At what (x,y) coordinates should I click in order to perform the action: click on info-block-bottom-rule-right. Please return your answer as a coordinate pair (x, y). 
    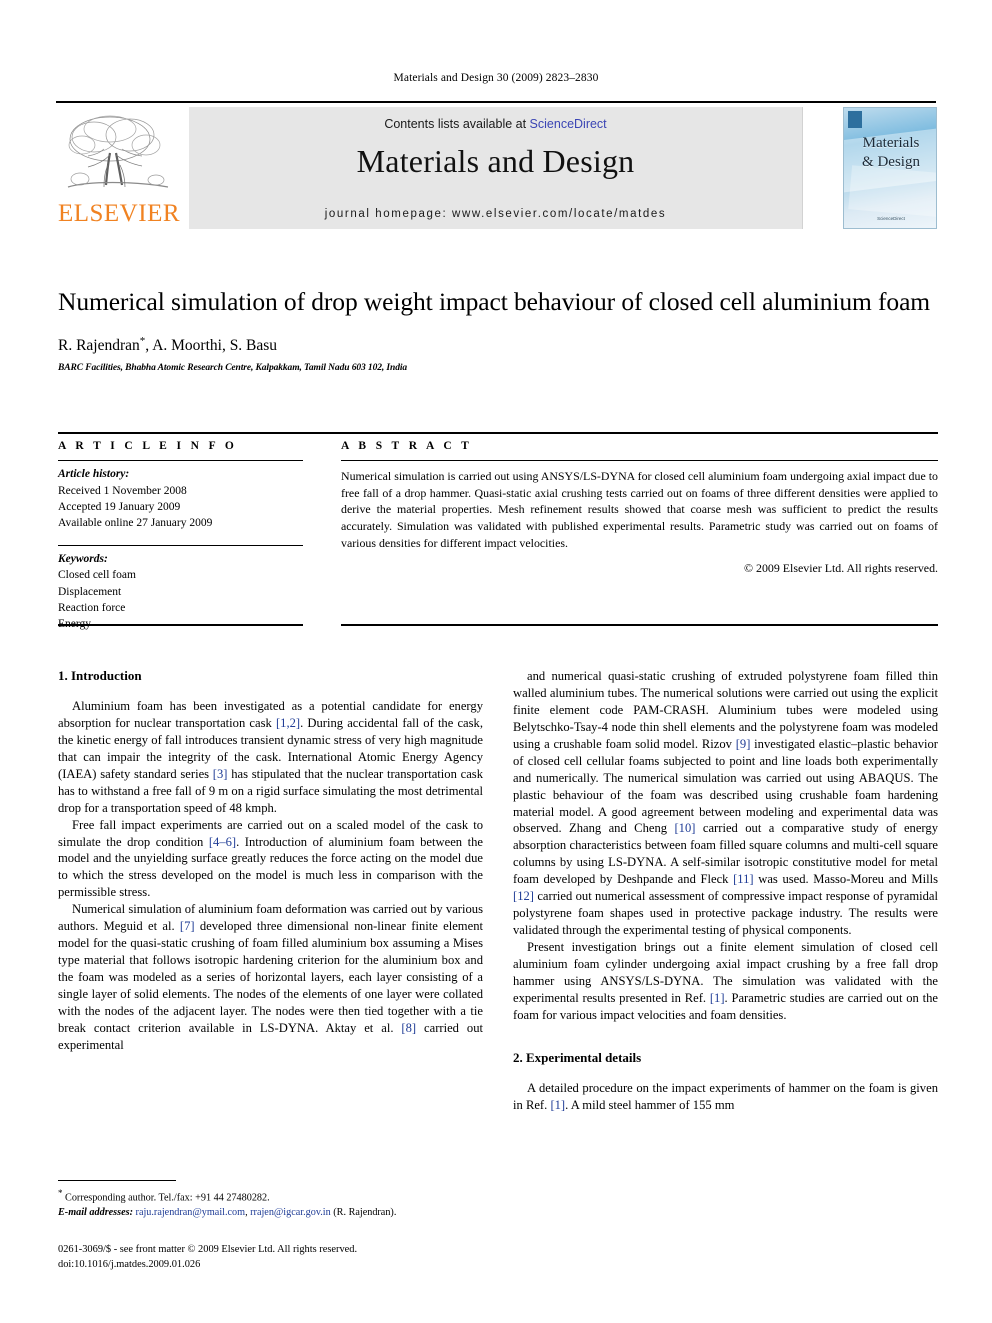
    Looking at the image, I should click on (639, 625).